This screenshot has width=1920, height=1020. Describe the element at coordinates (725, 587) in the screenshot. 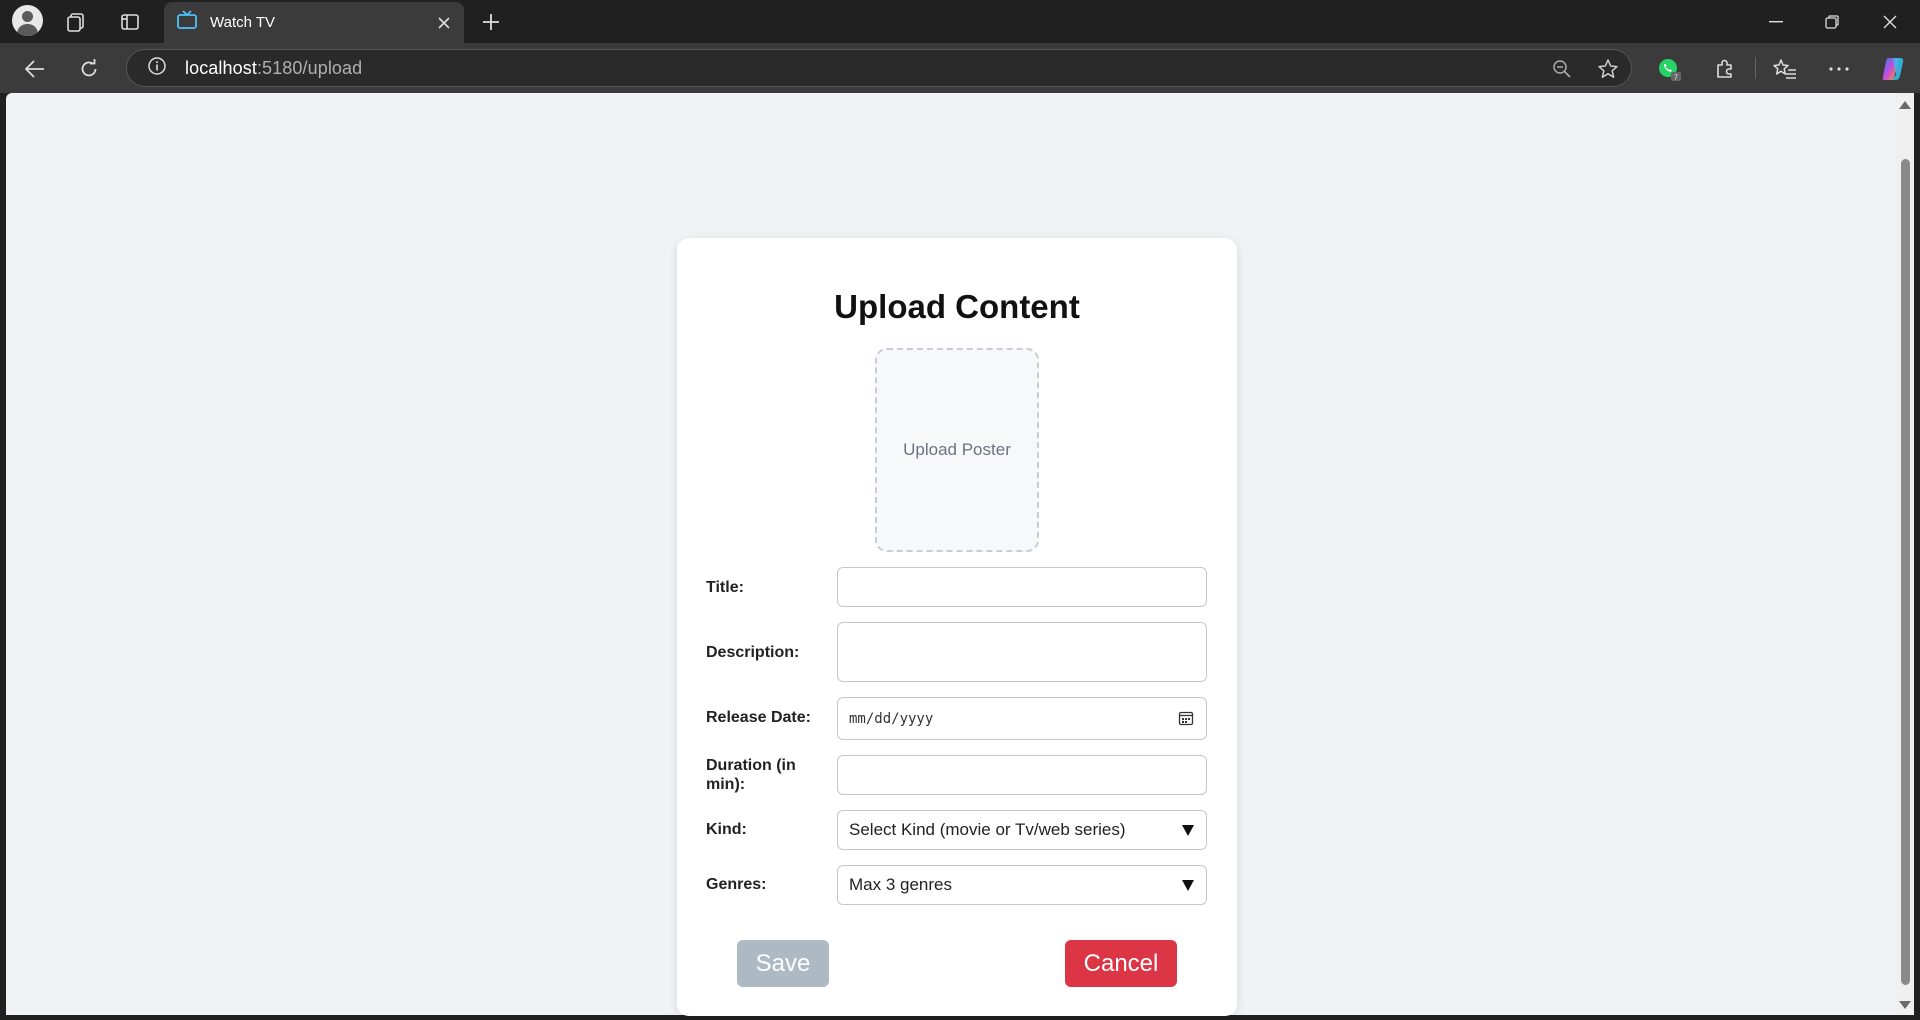

I see `title-label: Title:` at that location.